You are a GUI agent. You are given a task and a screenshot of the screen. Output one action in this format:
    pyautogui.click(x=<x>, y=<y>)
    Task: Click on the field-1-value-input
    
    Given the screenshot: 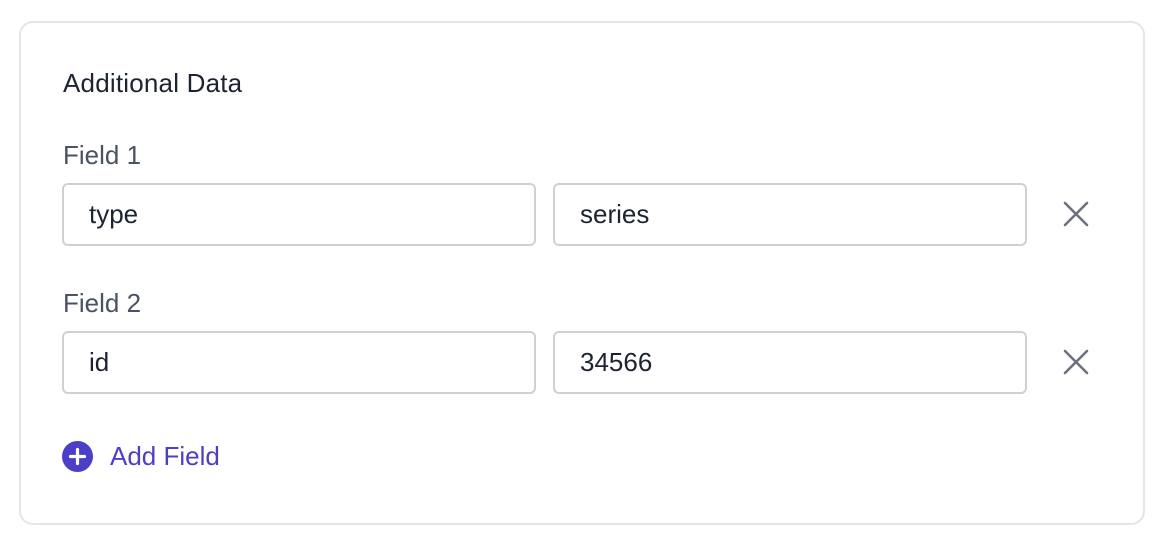 What is the action you would take?
    pyautogui.click(x=790, y=214)
    